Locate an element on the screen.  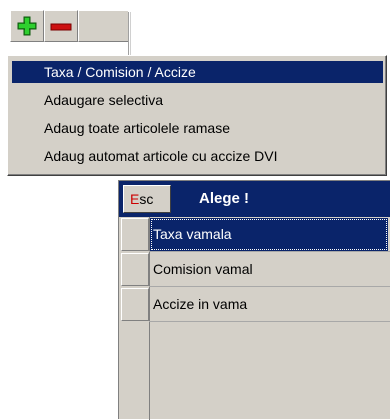
menu-item-adaug-automat-accize: Adaug automat articole cu accize DVI is located at coordinates (197, 156).